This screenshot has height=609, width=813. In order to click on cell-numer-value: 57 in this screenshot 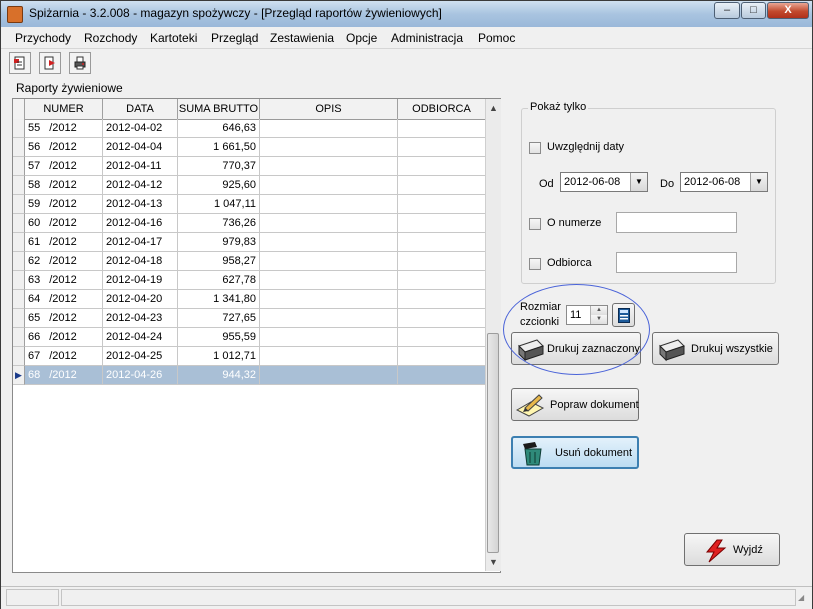, I will do `click(34, 166)`.